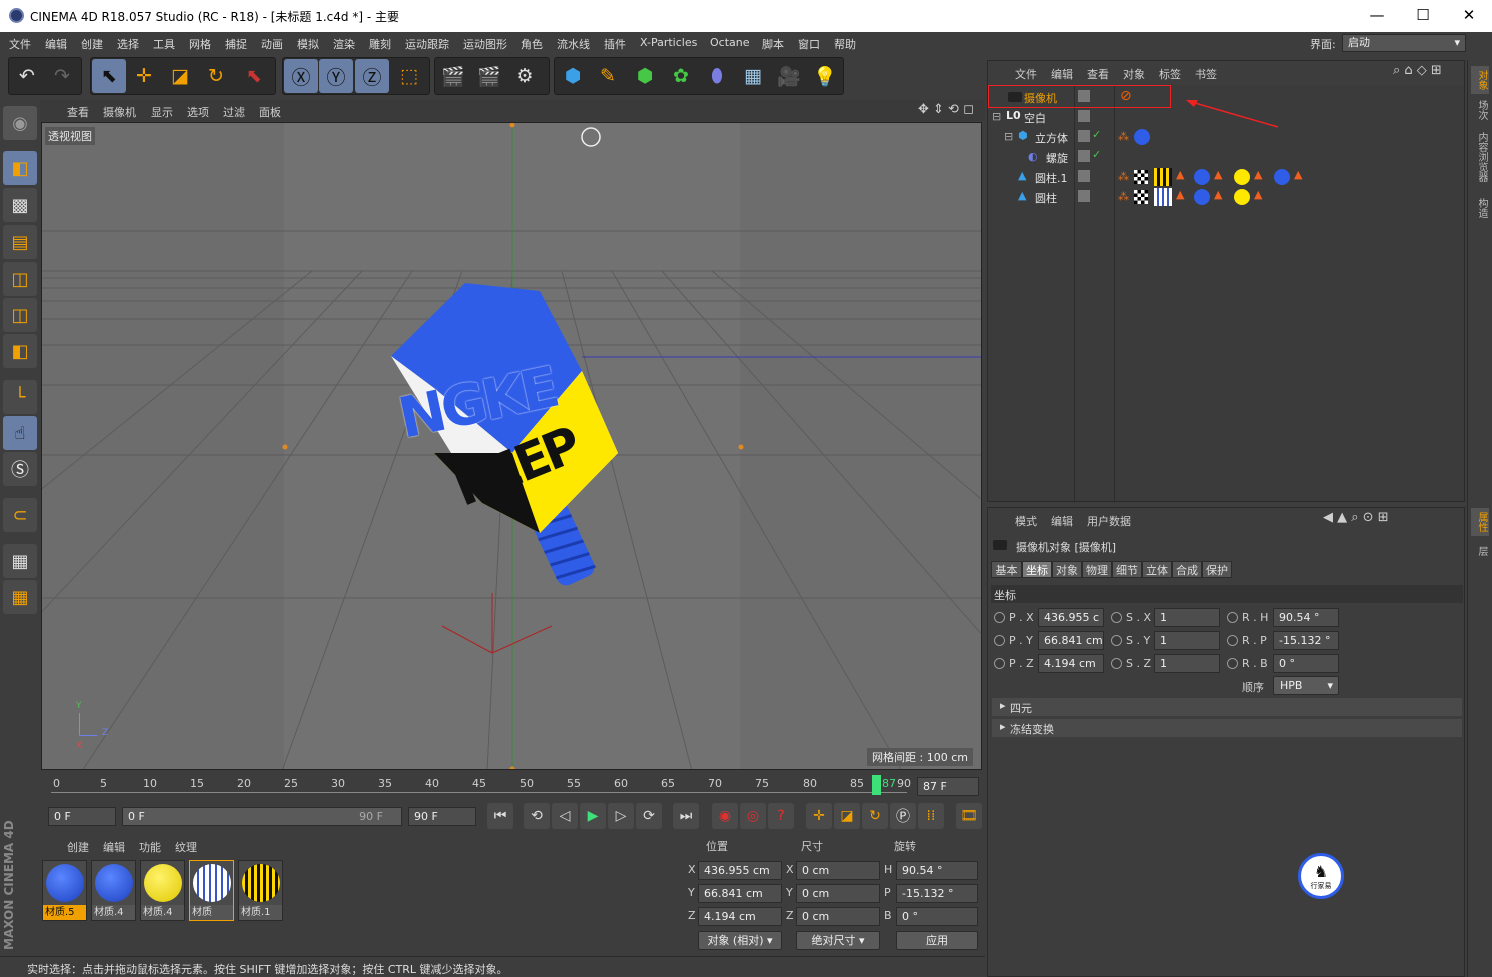  Describe the element at coordinates (82, 816) in the screenshot. I see `start-frame-field: 0 F` at that location.